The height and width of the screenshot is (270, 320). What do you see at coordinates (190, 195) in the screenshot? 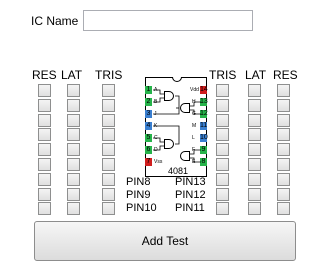
I see `pin-label-pin12: PIN12` at bounding box center [190, 195].